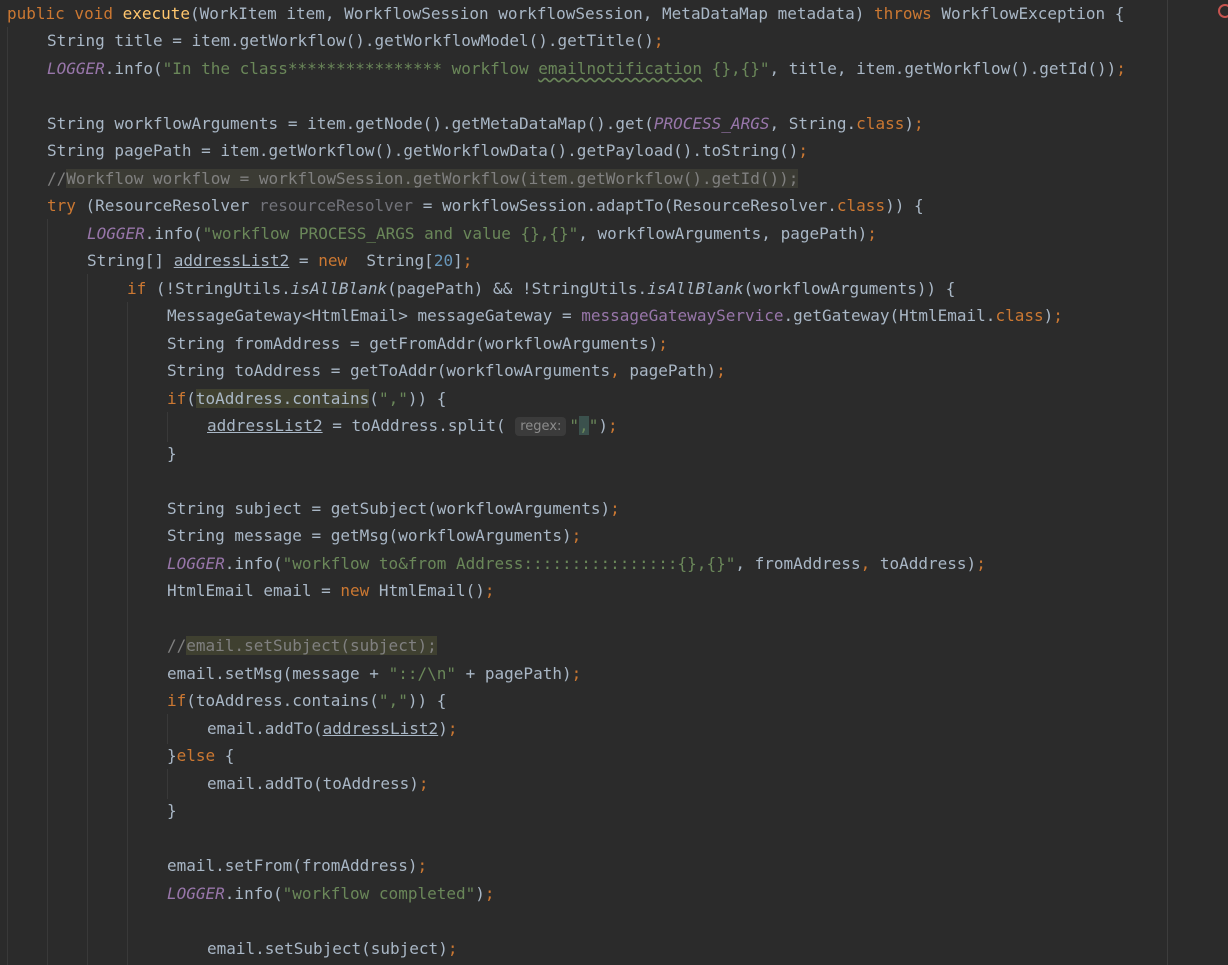 The image size is (1228, 965). Describe the element at coordinates (458, 260) in the screenshot. I see `code-text: ]` at that location.